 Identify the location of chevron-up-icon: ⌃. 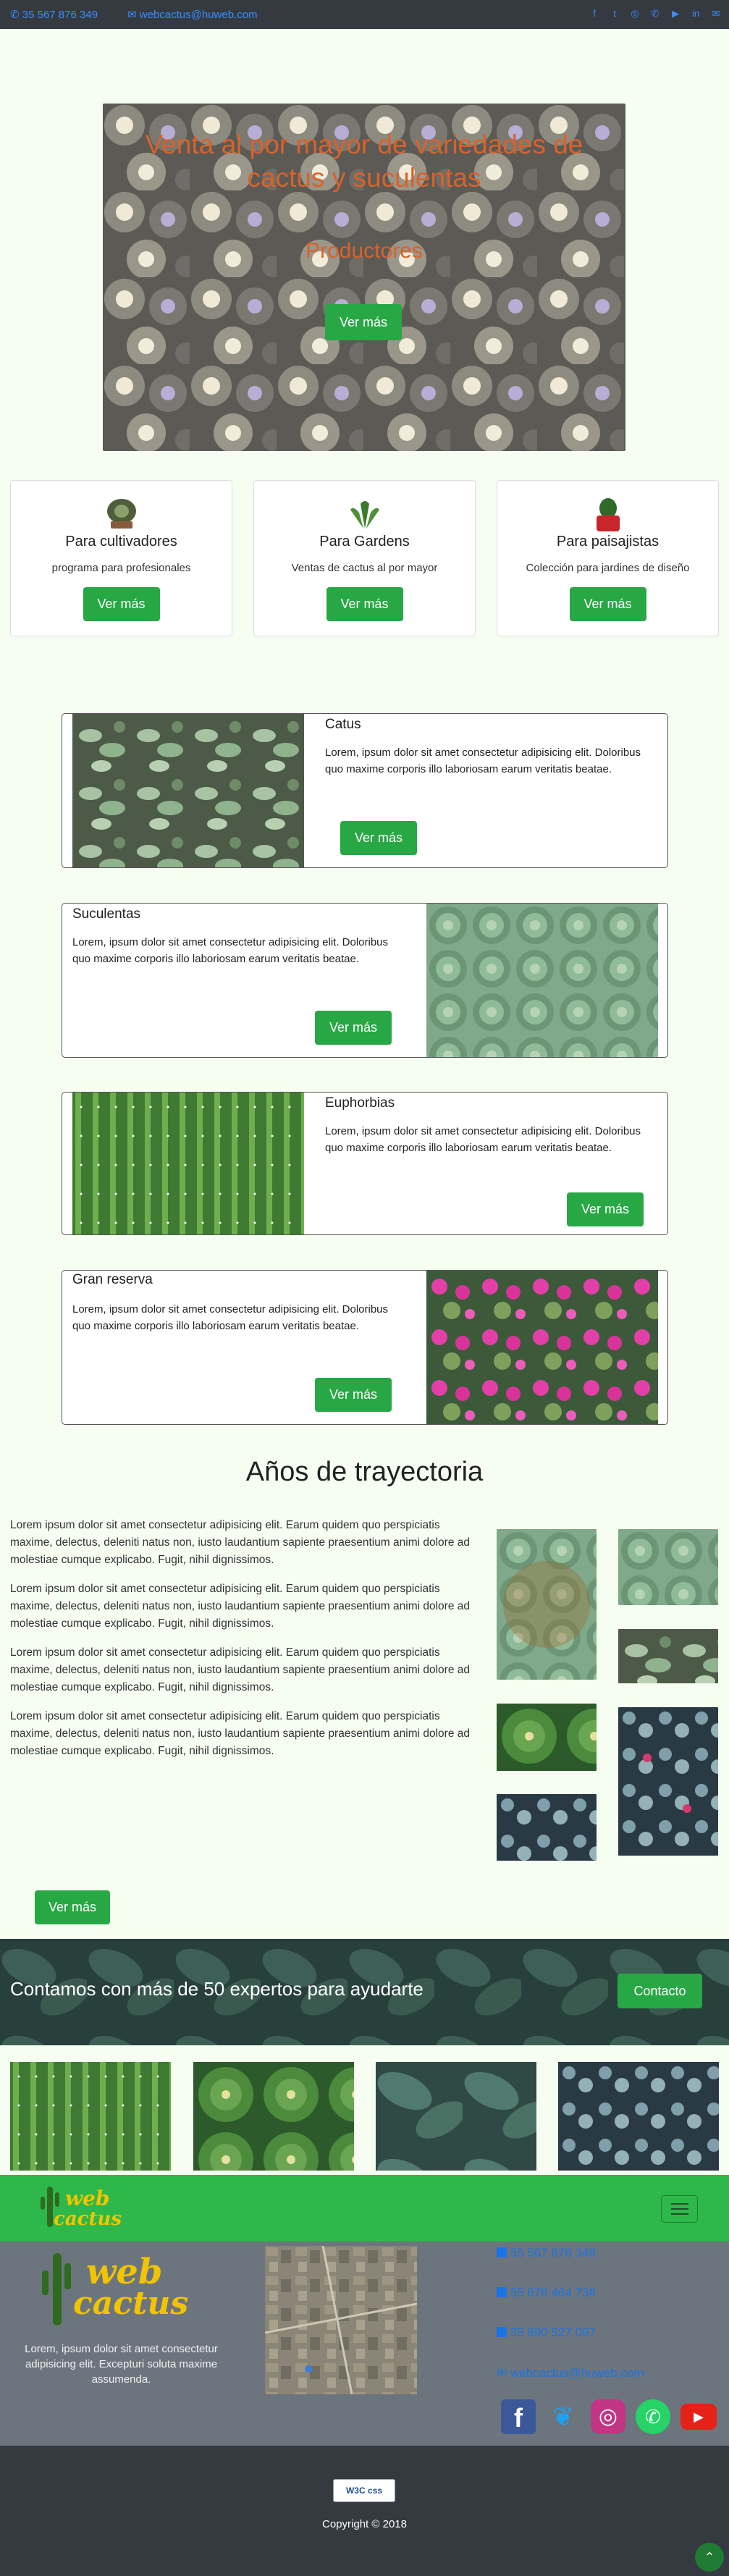
(709, 2557).